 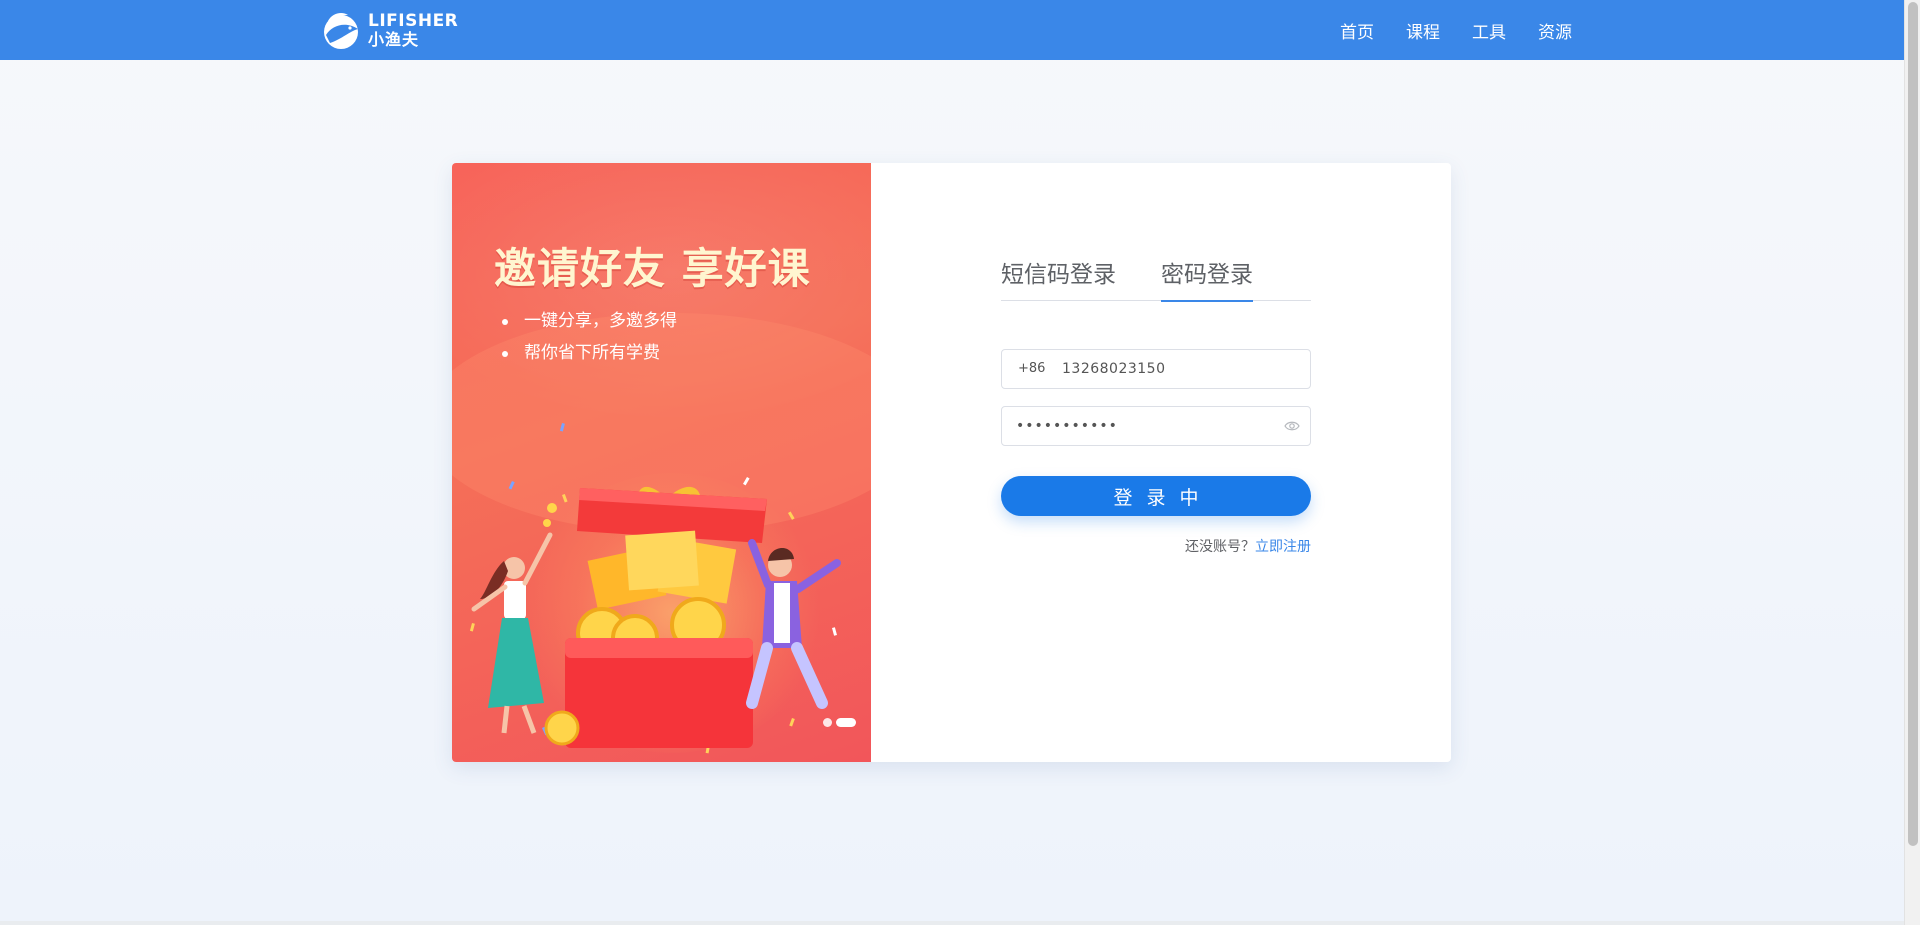 I want to click on carousel-indicators, so click(x=839, y=722).